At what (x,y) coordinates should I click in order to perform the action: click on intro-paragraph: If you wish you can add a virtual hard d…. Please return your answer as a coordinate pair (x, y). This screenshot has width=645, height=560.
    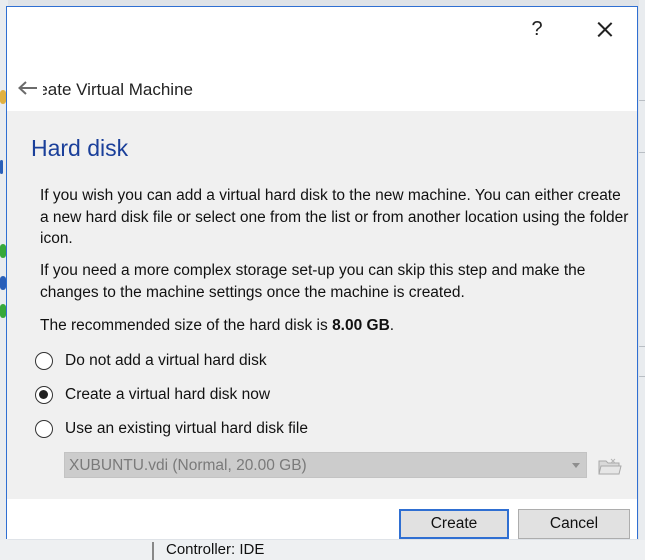
    Looking at the image, I should click on (334, 217).